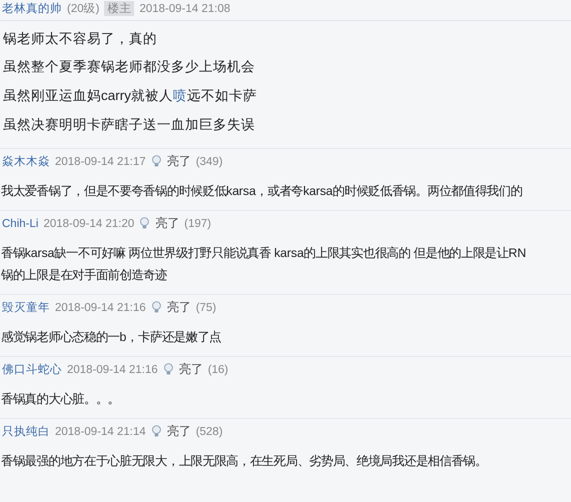  What do you see at coordinates (32, 8) in the screenshot?
I see `author-name: 老林真的帅` at bounding box center [32, 8].